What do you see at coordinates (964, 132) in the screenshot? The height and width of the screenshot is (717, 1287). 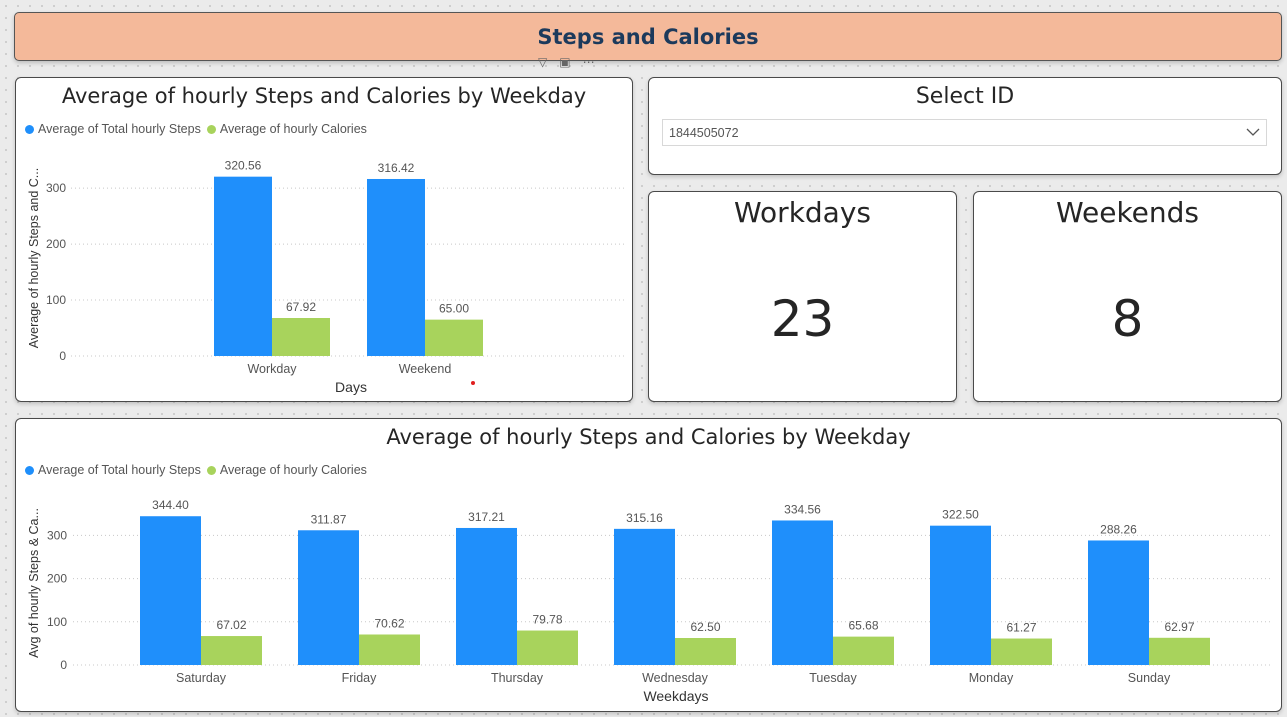 I see `id-dropdown: 1844505072` at bounding box center [964, 132].